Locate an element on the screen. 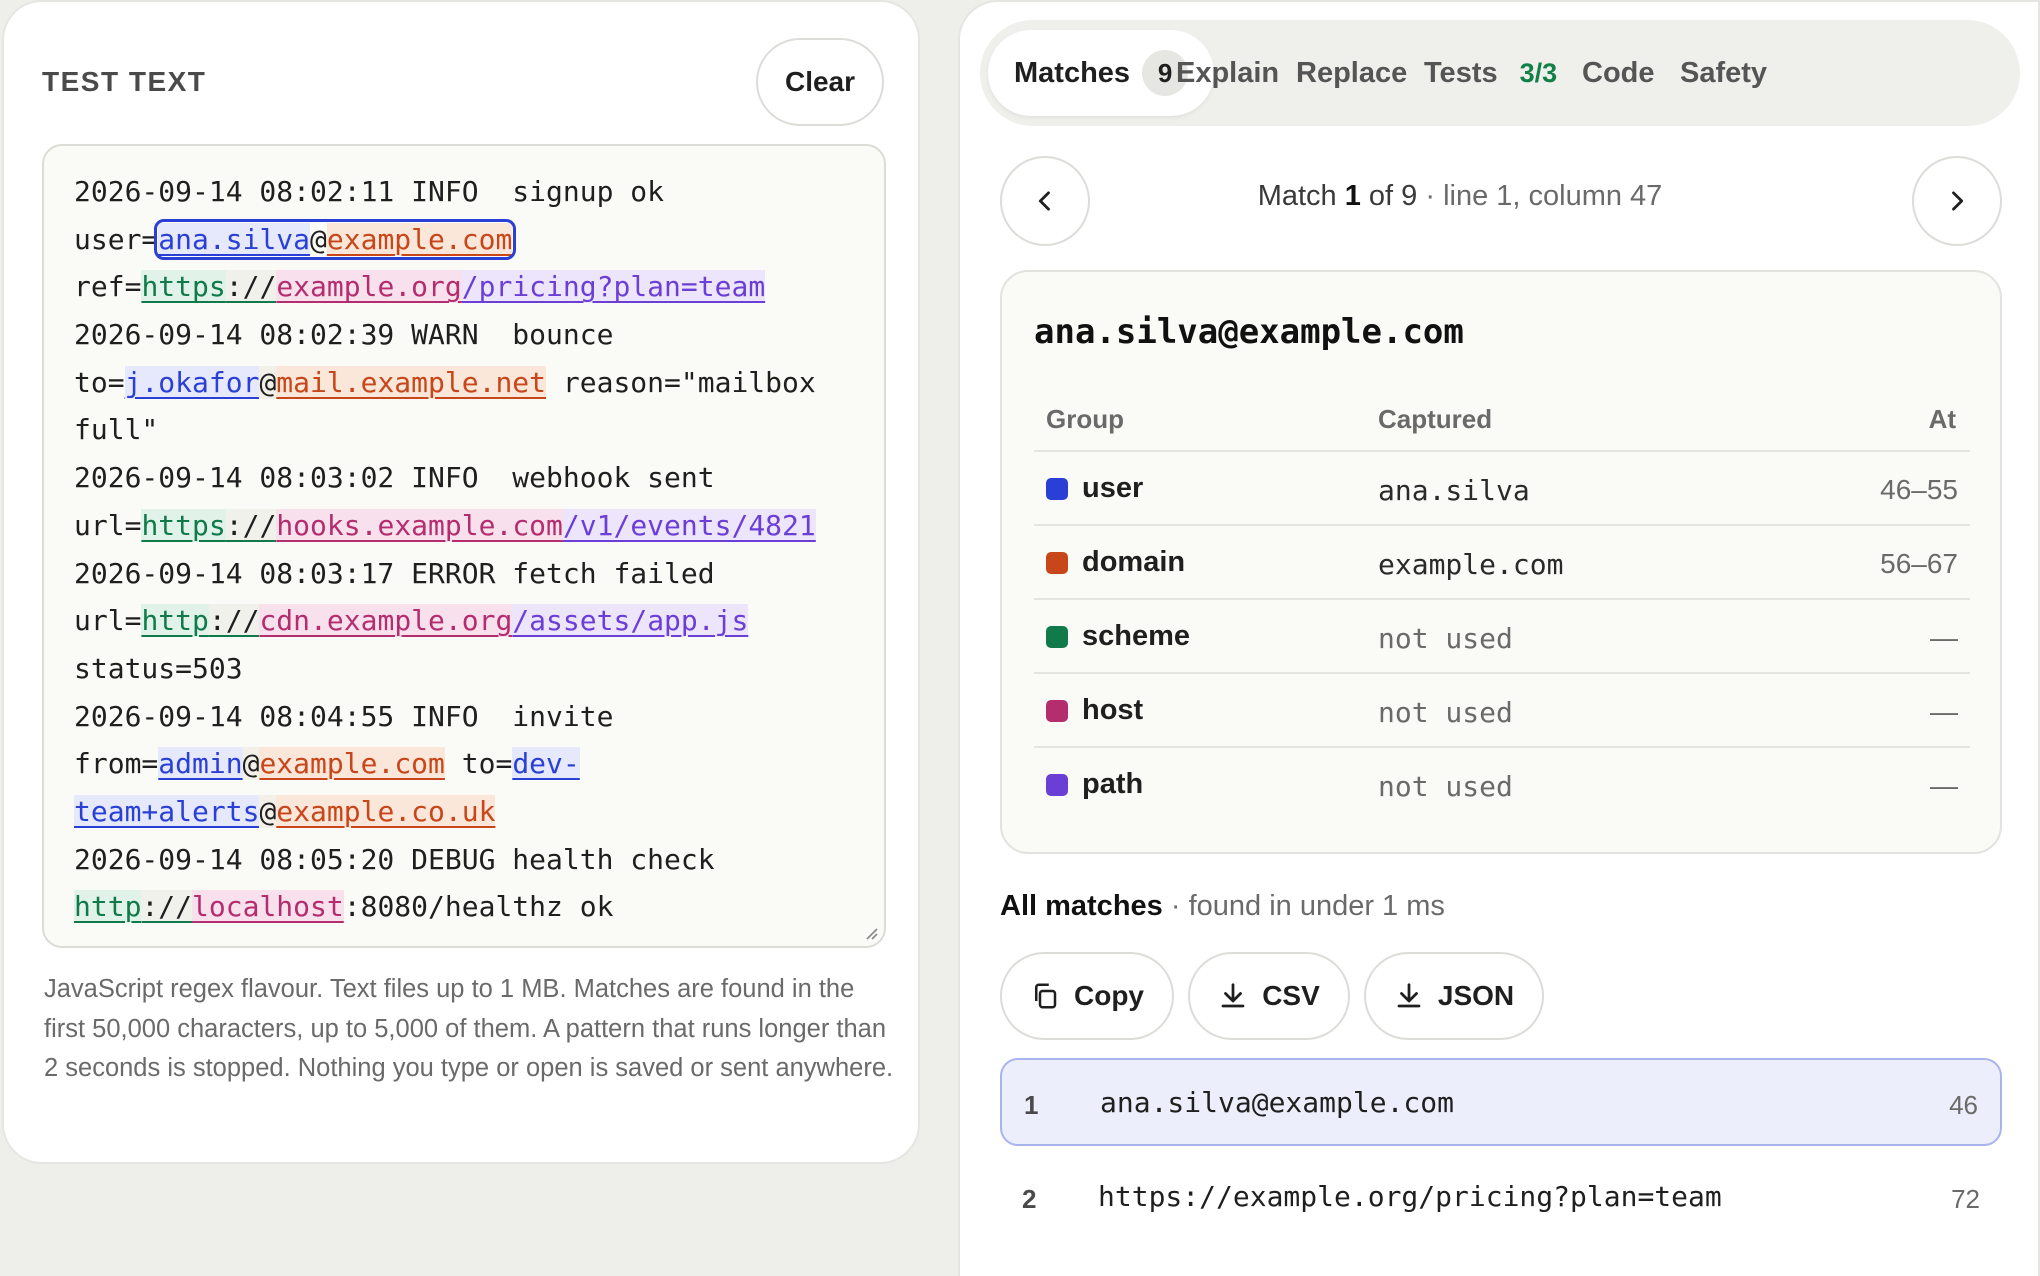 The image size is (2040, 1276). match-offset: 46 is located at coordinates (1963, 1105).